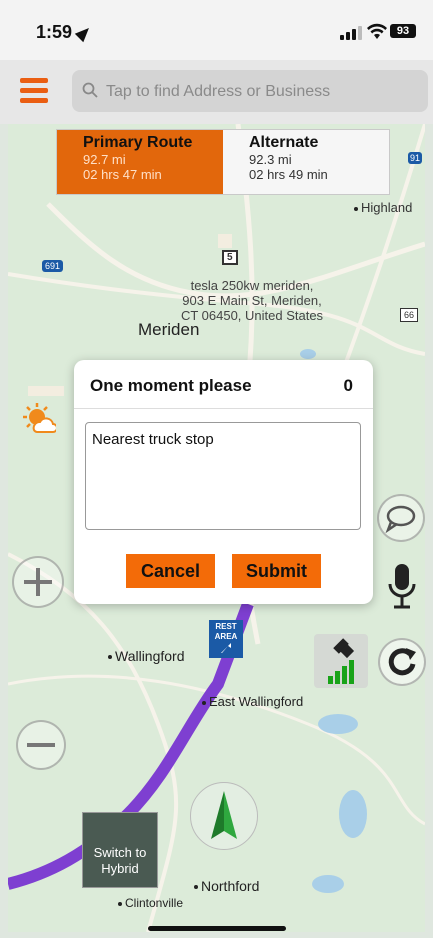 This screenshot has height=938, width=433. Describe the element at coordinates (138, 142) in the screenshot. I see `route-name: Primary Route` at that location.